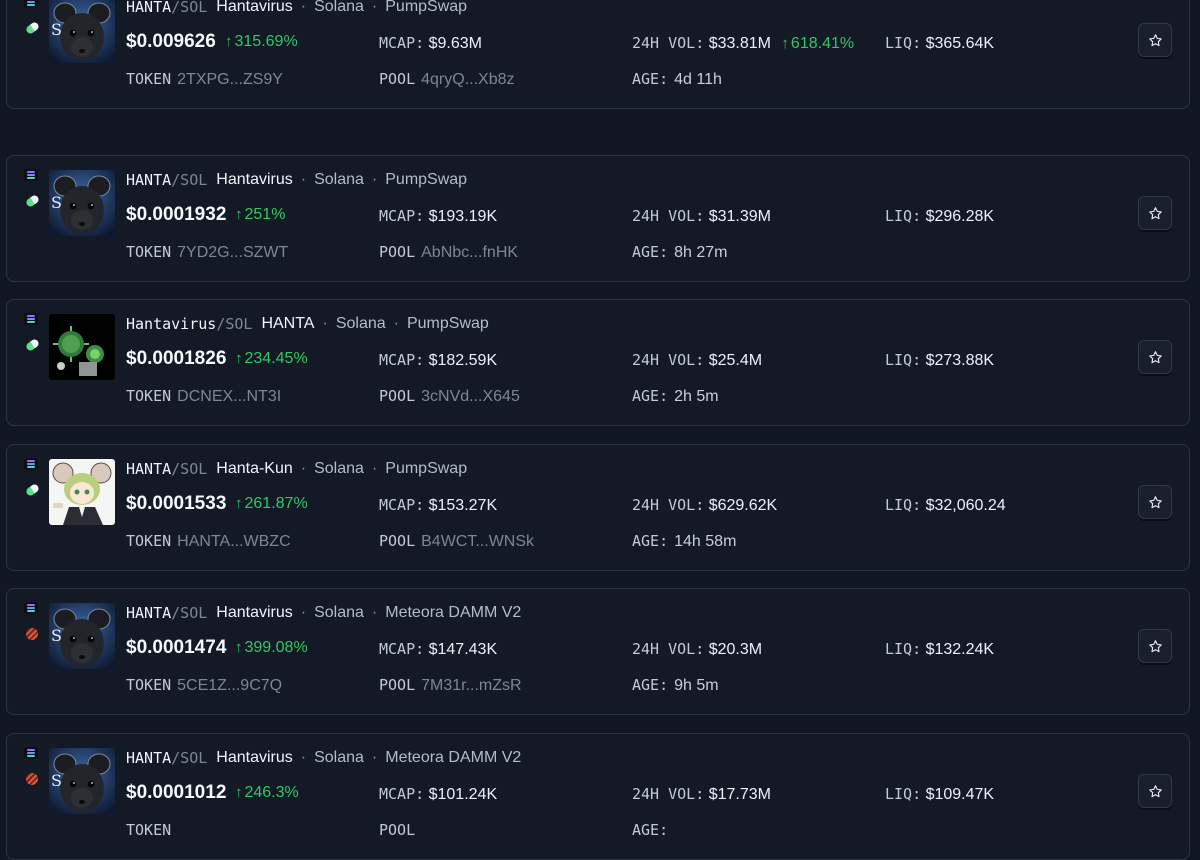 The width and height of the screenshot is (1200, 860). I want to click on pair-title: HANTA /SOL Hanta-Kun · Solana · PumpSwap, so click(296, 469).